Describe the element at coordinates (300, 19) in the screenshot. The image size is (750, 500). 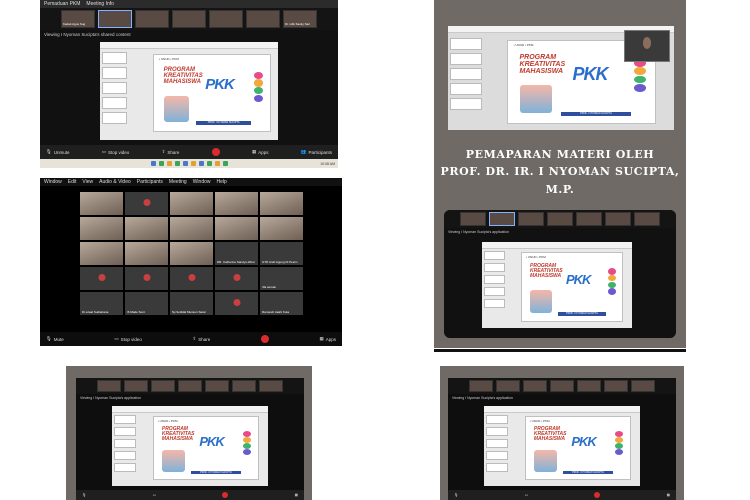
I see `participant-thumb: Dr. Lilik Sasky Sari` at that location.